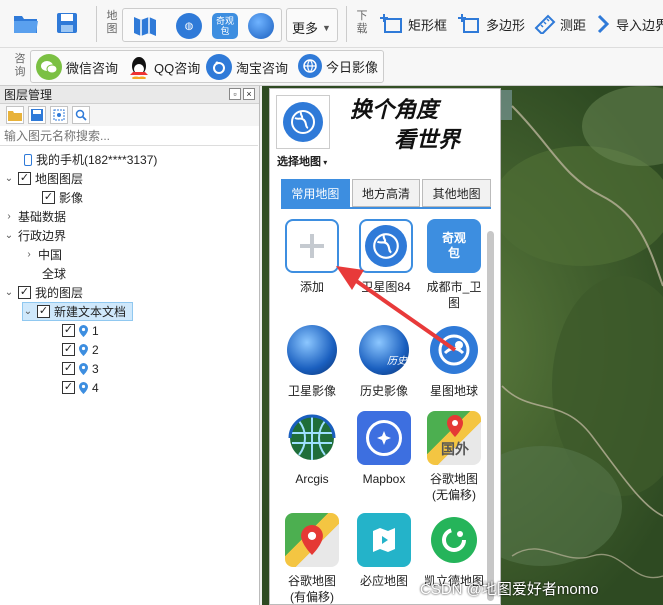 This screenshot has height=605, width=663. I want to click on map-tile-label: 成都市_卫 图, so click(454, 295).